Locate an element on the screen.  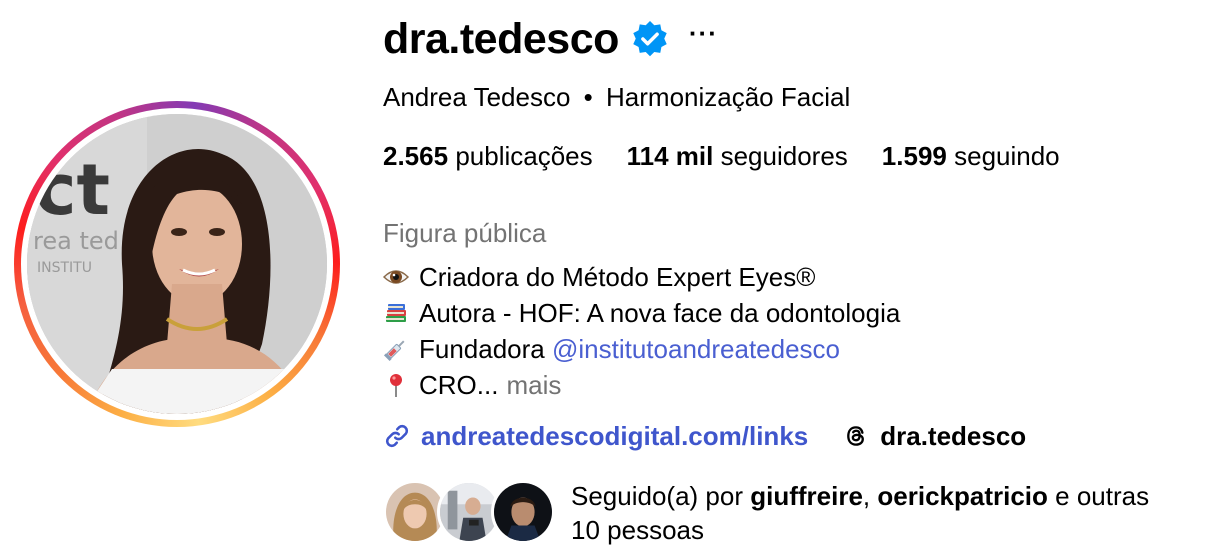
syringe-icon is located at coordinates (396, 349).